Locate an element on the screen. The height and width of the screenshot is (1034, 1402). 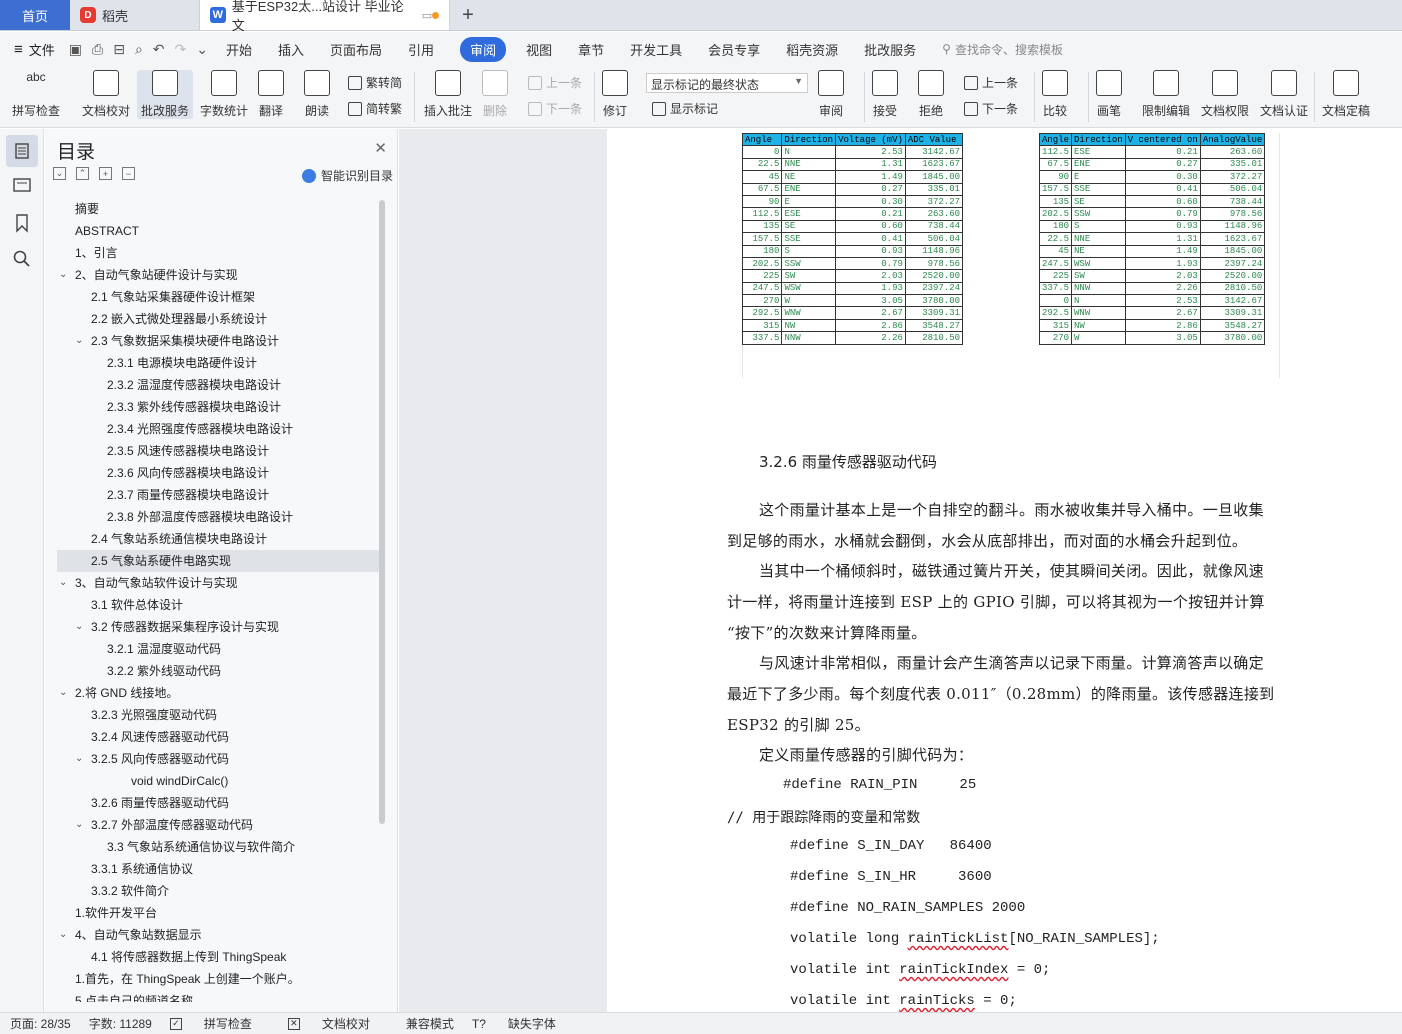
track-changes-button: 修订 is located at coordinates (615, 94).